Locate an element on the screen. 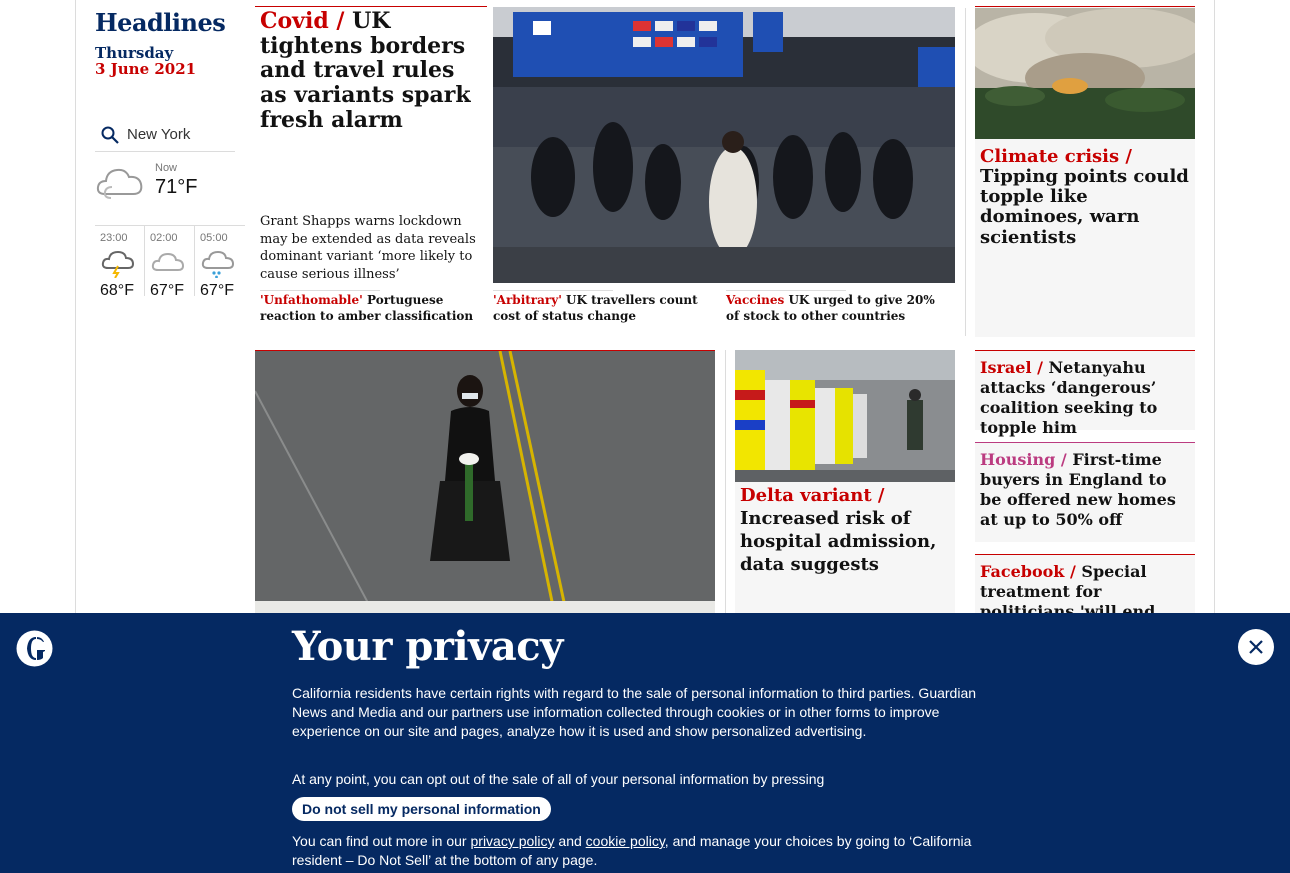 This screenshot has height=873, width=1290. vigil-photo is located at coordinates (485, 483).